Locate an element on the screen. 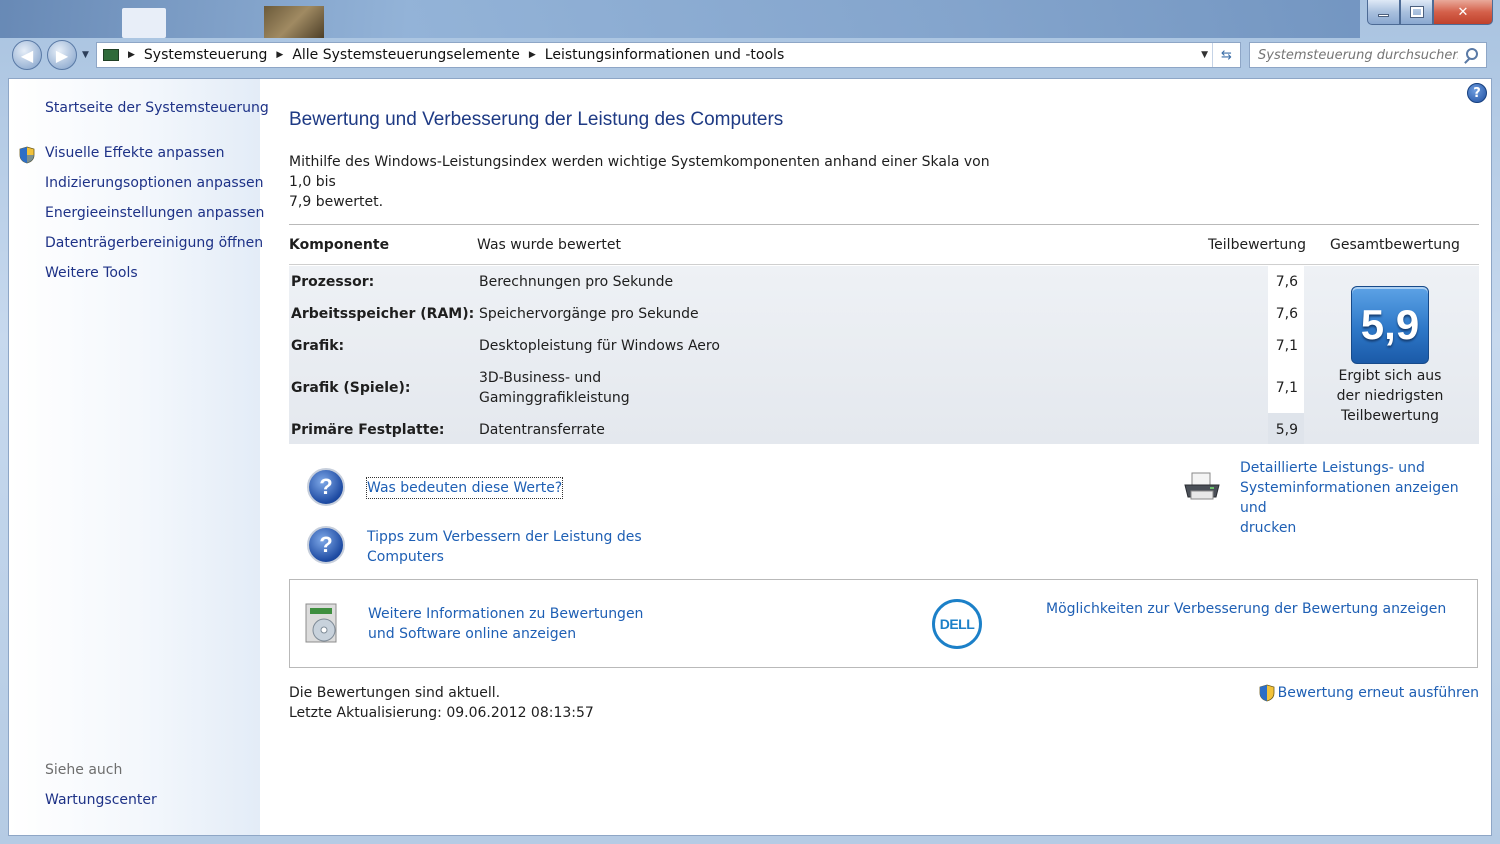 The height and width of the screenshot is (844, 1500). link-line: Detaillierte Leistungs- und is located at coordinates (1359, 468).